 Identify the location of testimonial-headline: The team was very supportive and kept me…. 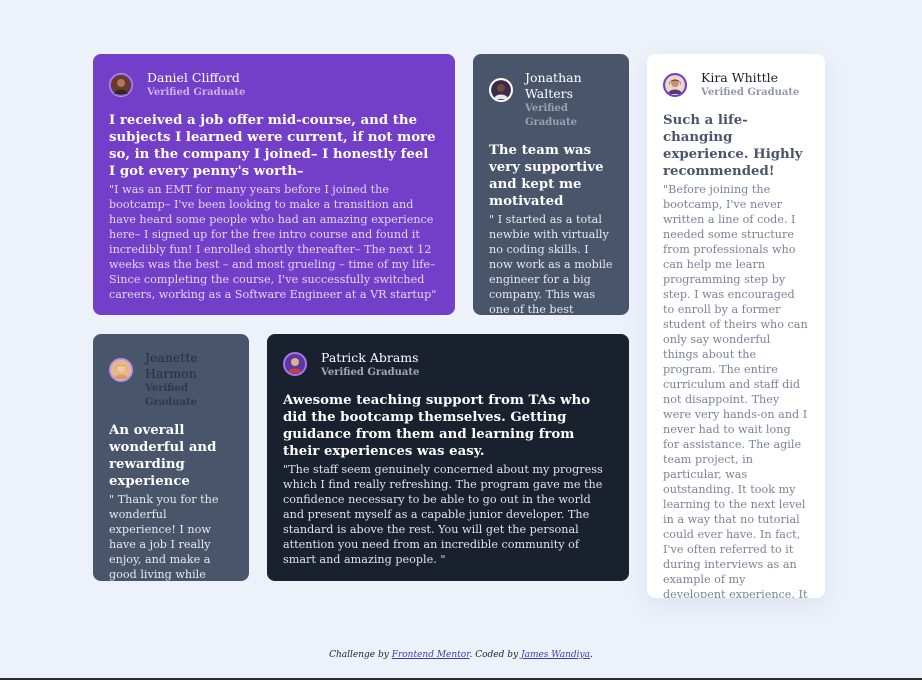
(546, 176).